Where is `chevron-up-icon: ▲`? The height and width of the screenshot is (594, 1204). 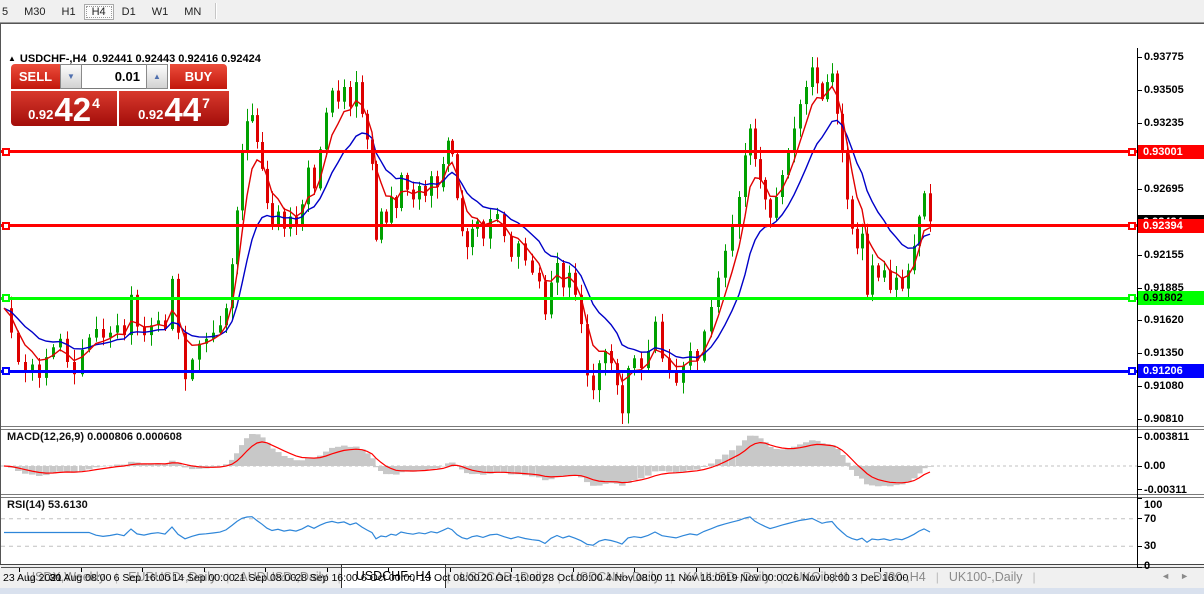 chevron-up-icon: ▲ is located at coordinates (157, 76).